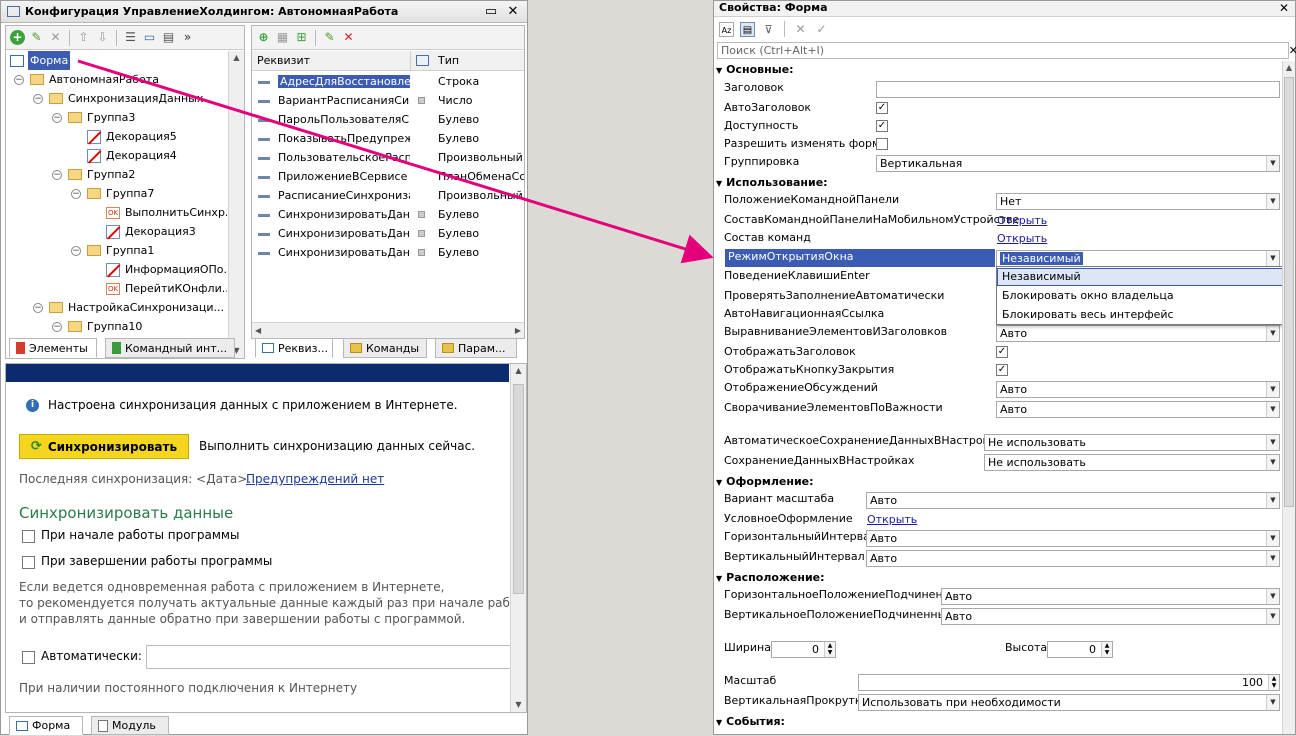 The height and width of the screenshot is (736, 1296). I want to click on polozh-kp-select: Нет ▼, so click(1138, 201).